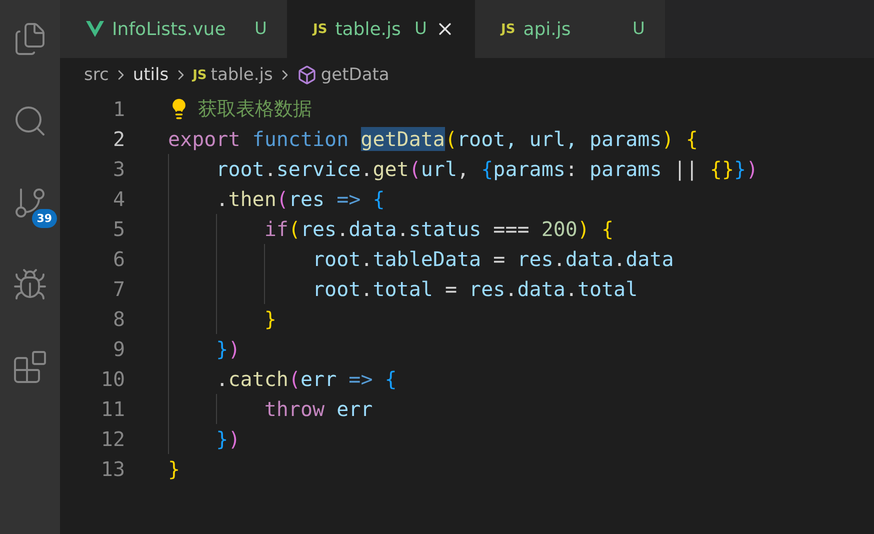 This screenshot has height=534, width=874. What do you see at coordinates (282, 379) in the screenshot?
I see `code-line: .catch(err => {` at bounding box center [282, 379].